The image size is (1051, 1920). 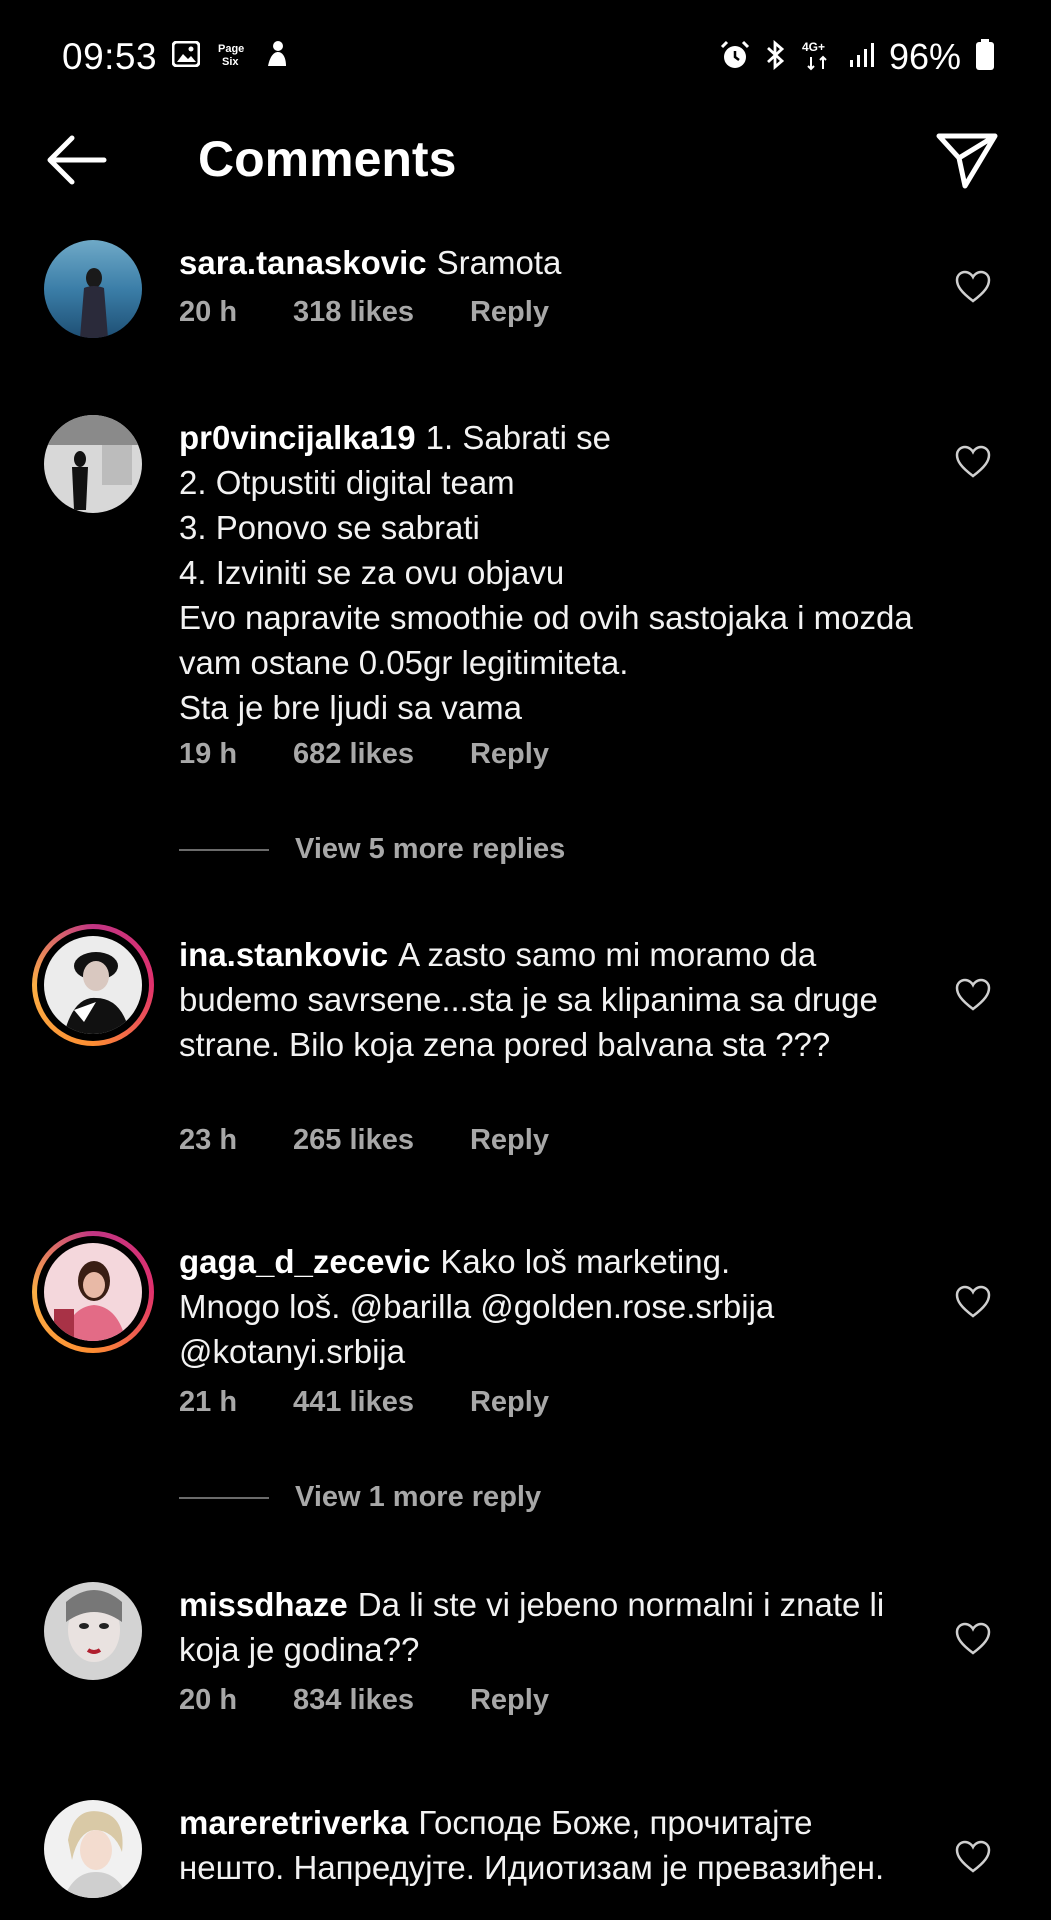 I want to click on battery-percent: 96%, so click(x=924, y=56).